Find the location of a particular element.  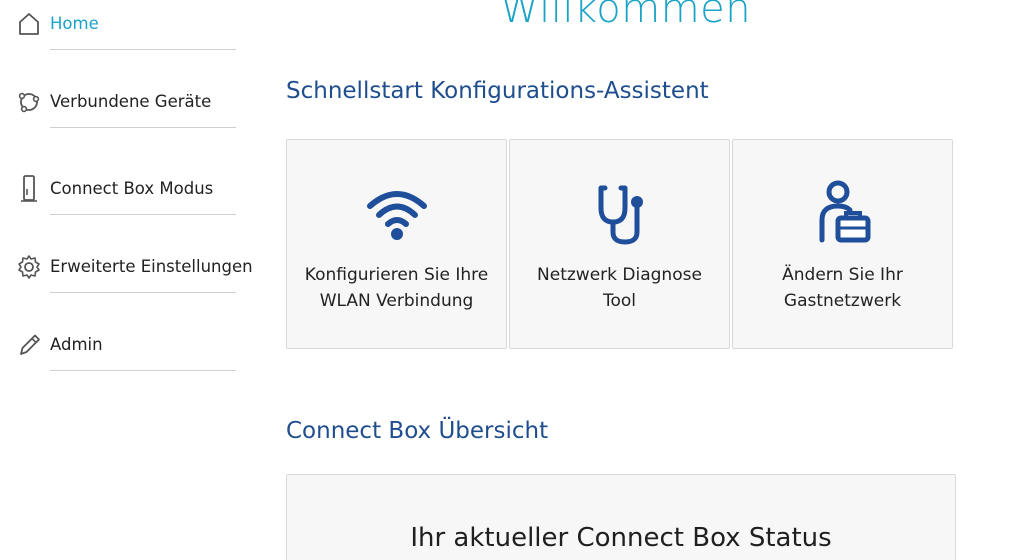

card-label-line2: Tool is located at coordinates (619, 301).